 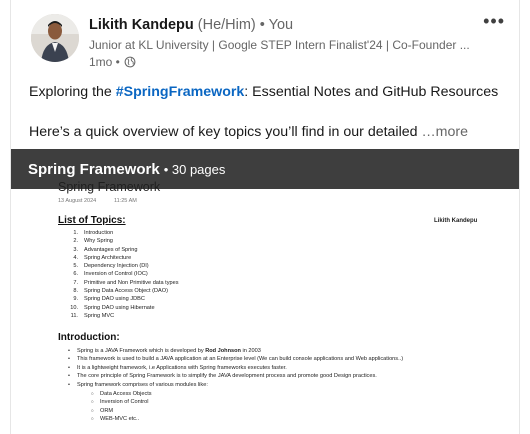 What do you see at coordinates (114, 299) in the screenshot?
I see `toc-item-label: Spring DAO using JDBC` at bounding box center [114, 299].